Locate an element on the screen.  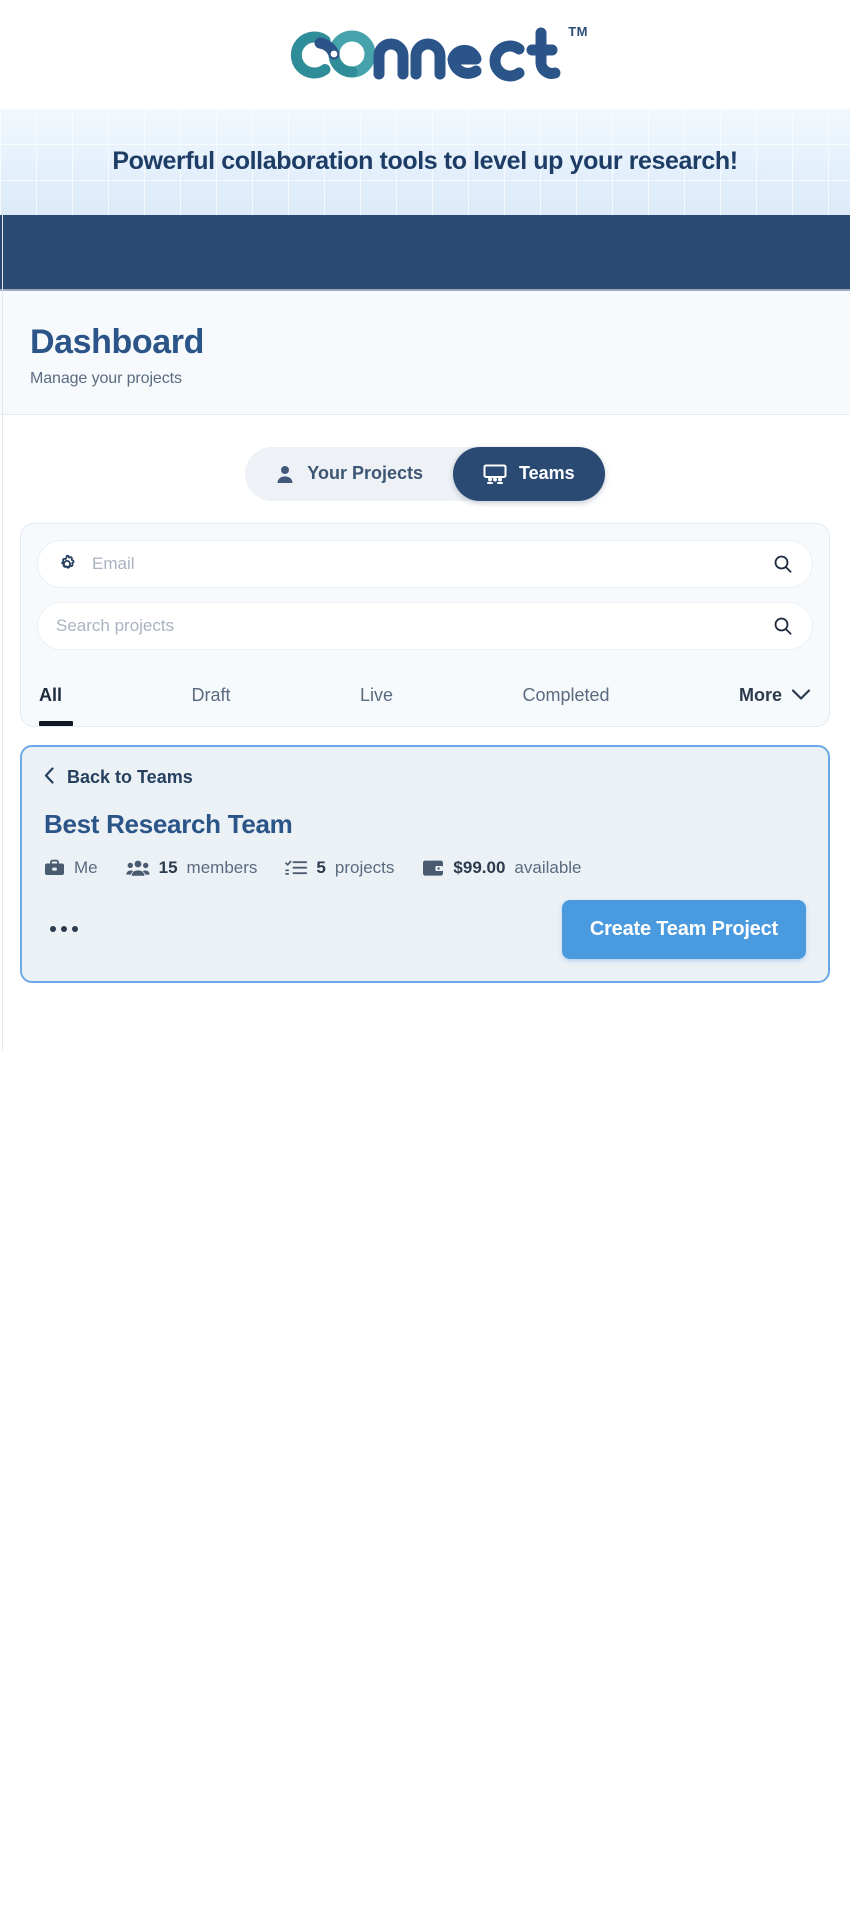
view-toggle-group: Your Projects Teams is located at coordinates (425, 473).